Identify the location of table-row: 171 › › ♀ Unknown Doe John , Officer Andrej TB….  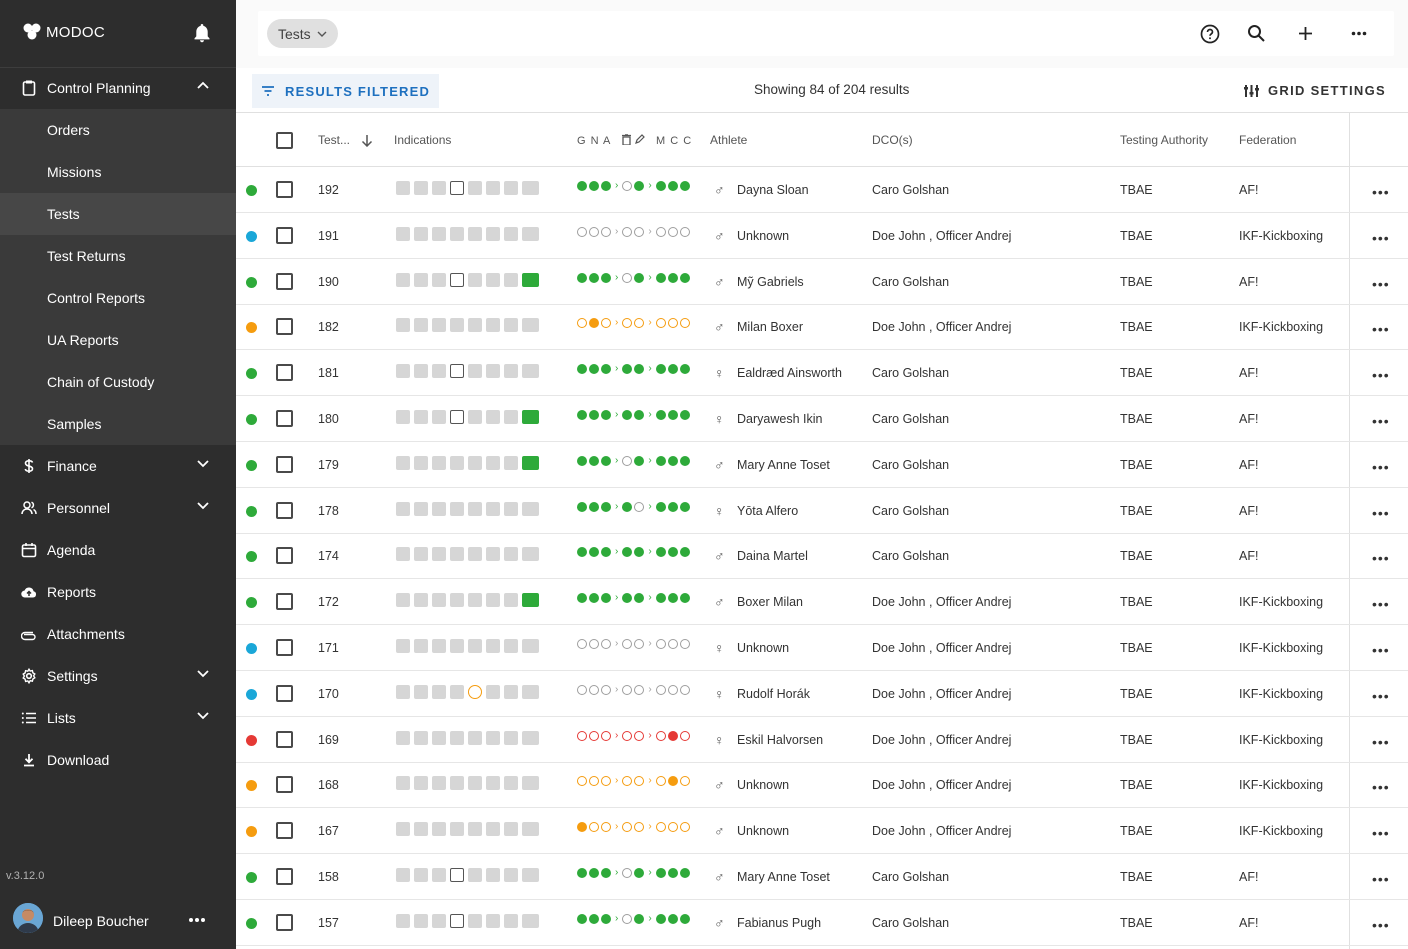
(822, 648).